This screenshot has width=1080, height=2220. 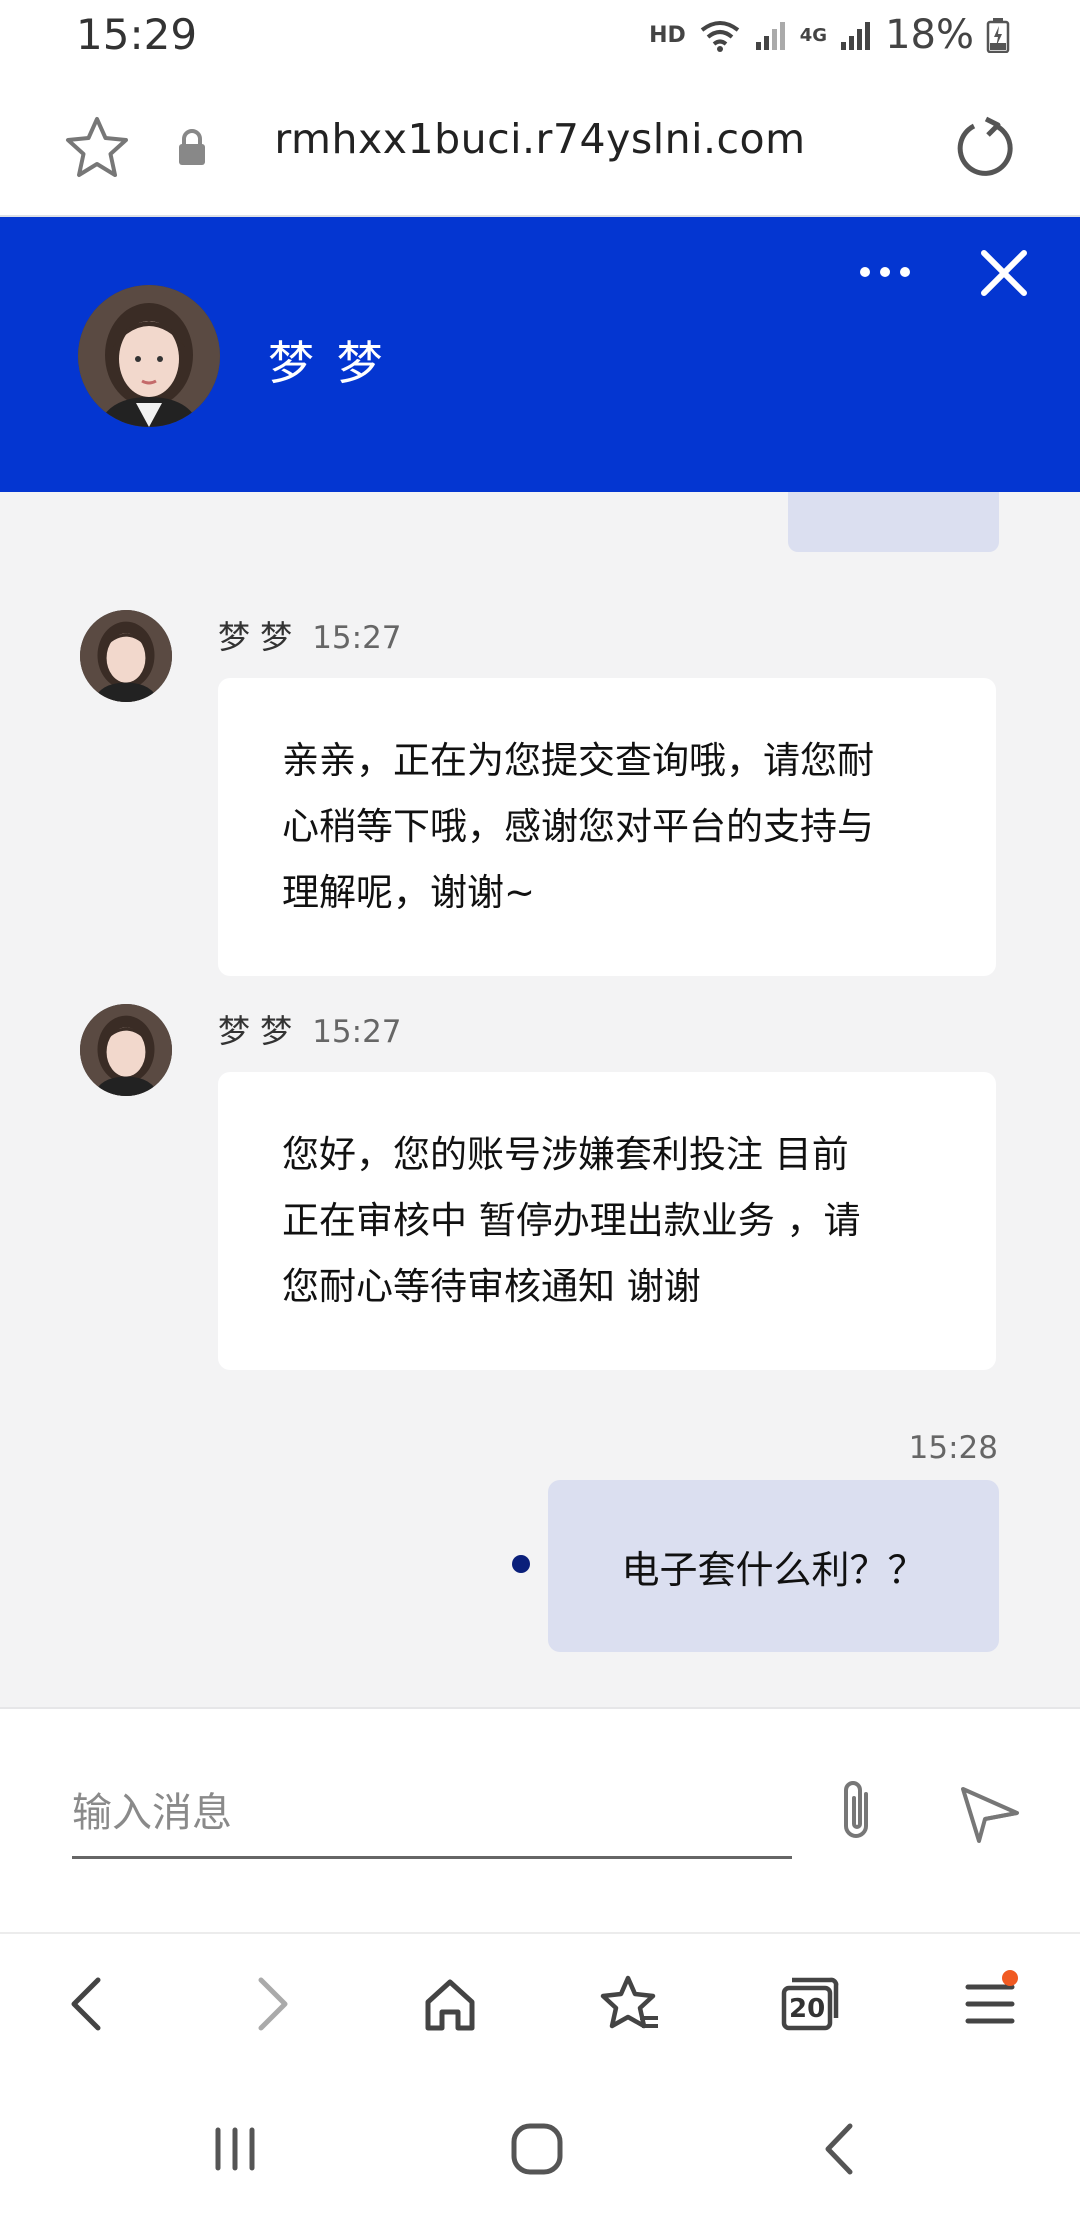 I want to click on message-input, so click(x=432, y=1814).